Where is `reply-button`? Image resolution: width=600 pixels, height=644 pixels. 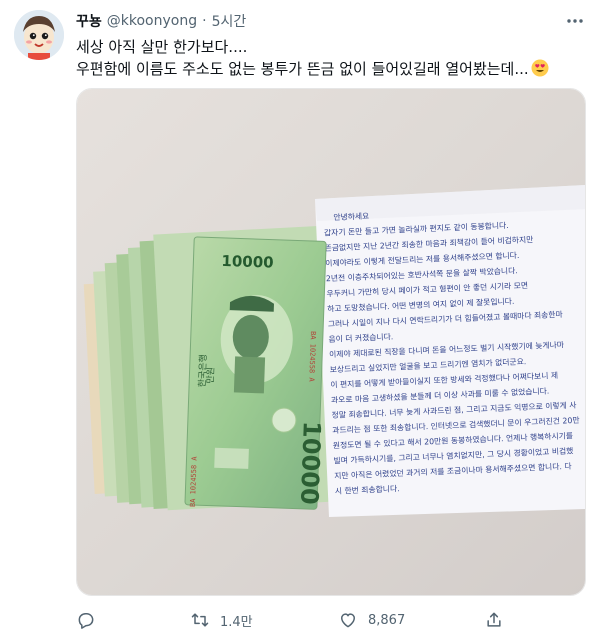
reply-button is located at coordinates (91, 620).